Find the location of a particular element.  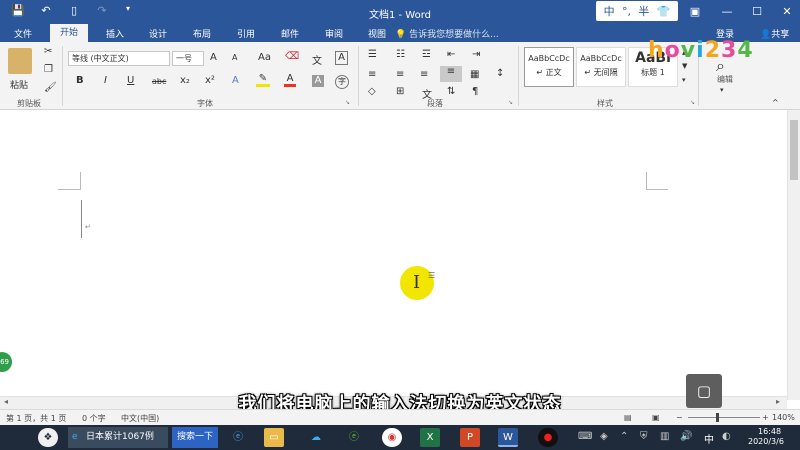

show-marks-icon: ¶ is located at coordinates (475, 91).